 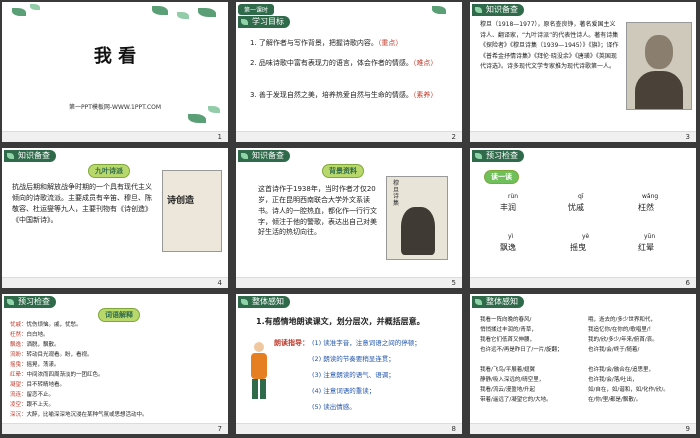 I want to click on poem-line: 我看它们低首又伸腰，, so click(x=508, y=340).